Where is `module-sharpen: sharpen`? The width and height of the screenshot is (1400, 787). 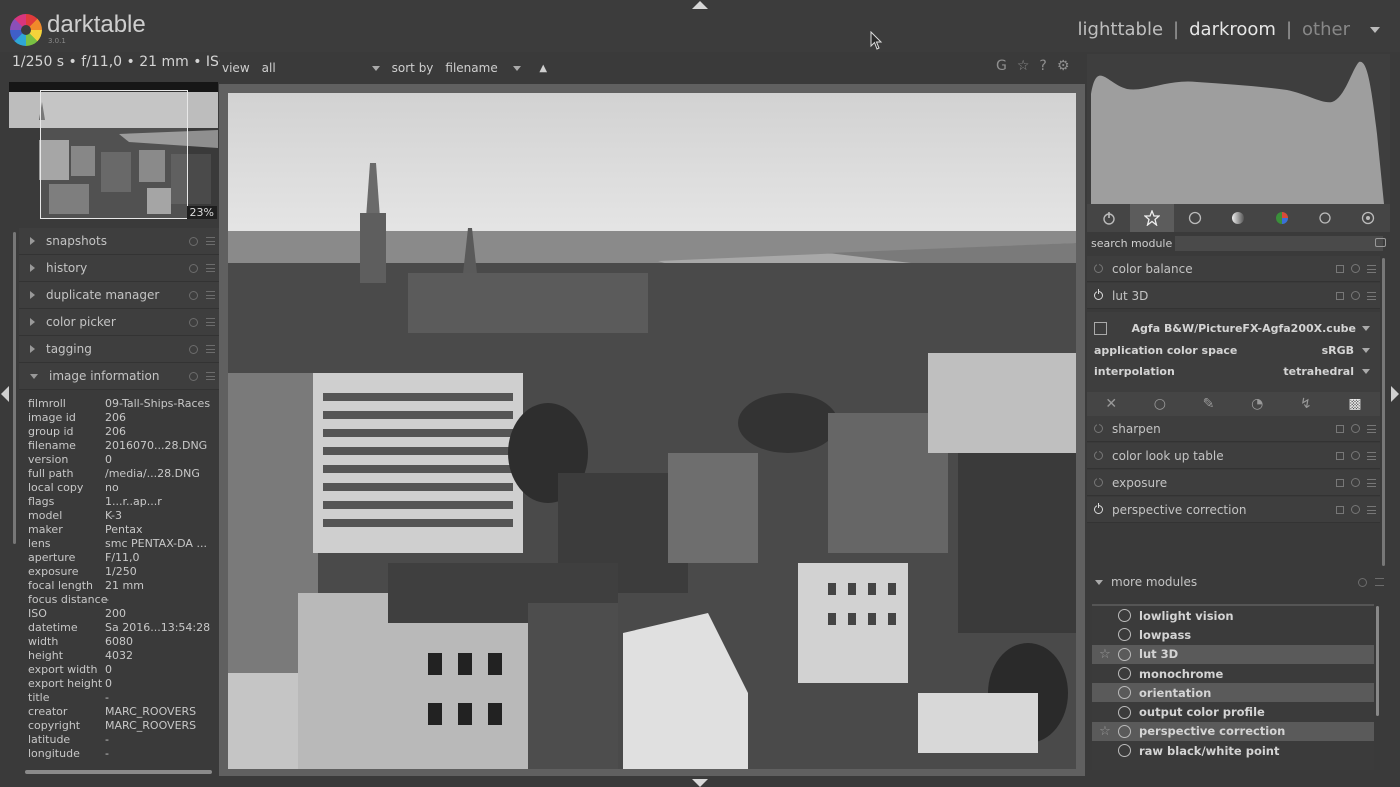
module-sharpen: sharpen is located at coordinates (1233, 429).